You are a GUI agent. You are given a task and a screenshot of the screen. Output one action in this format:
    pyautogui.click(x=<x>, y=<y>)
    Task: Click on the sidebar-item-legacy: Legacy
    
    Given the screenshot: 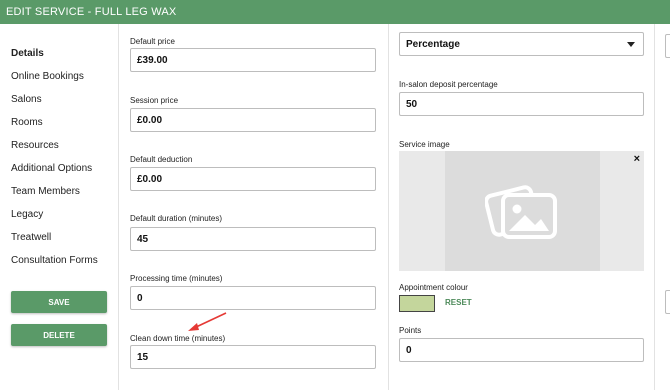 What is the action you would take?
    pyautogui.click(x=27, y=214)
    